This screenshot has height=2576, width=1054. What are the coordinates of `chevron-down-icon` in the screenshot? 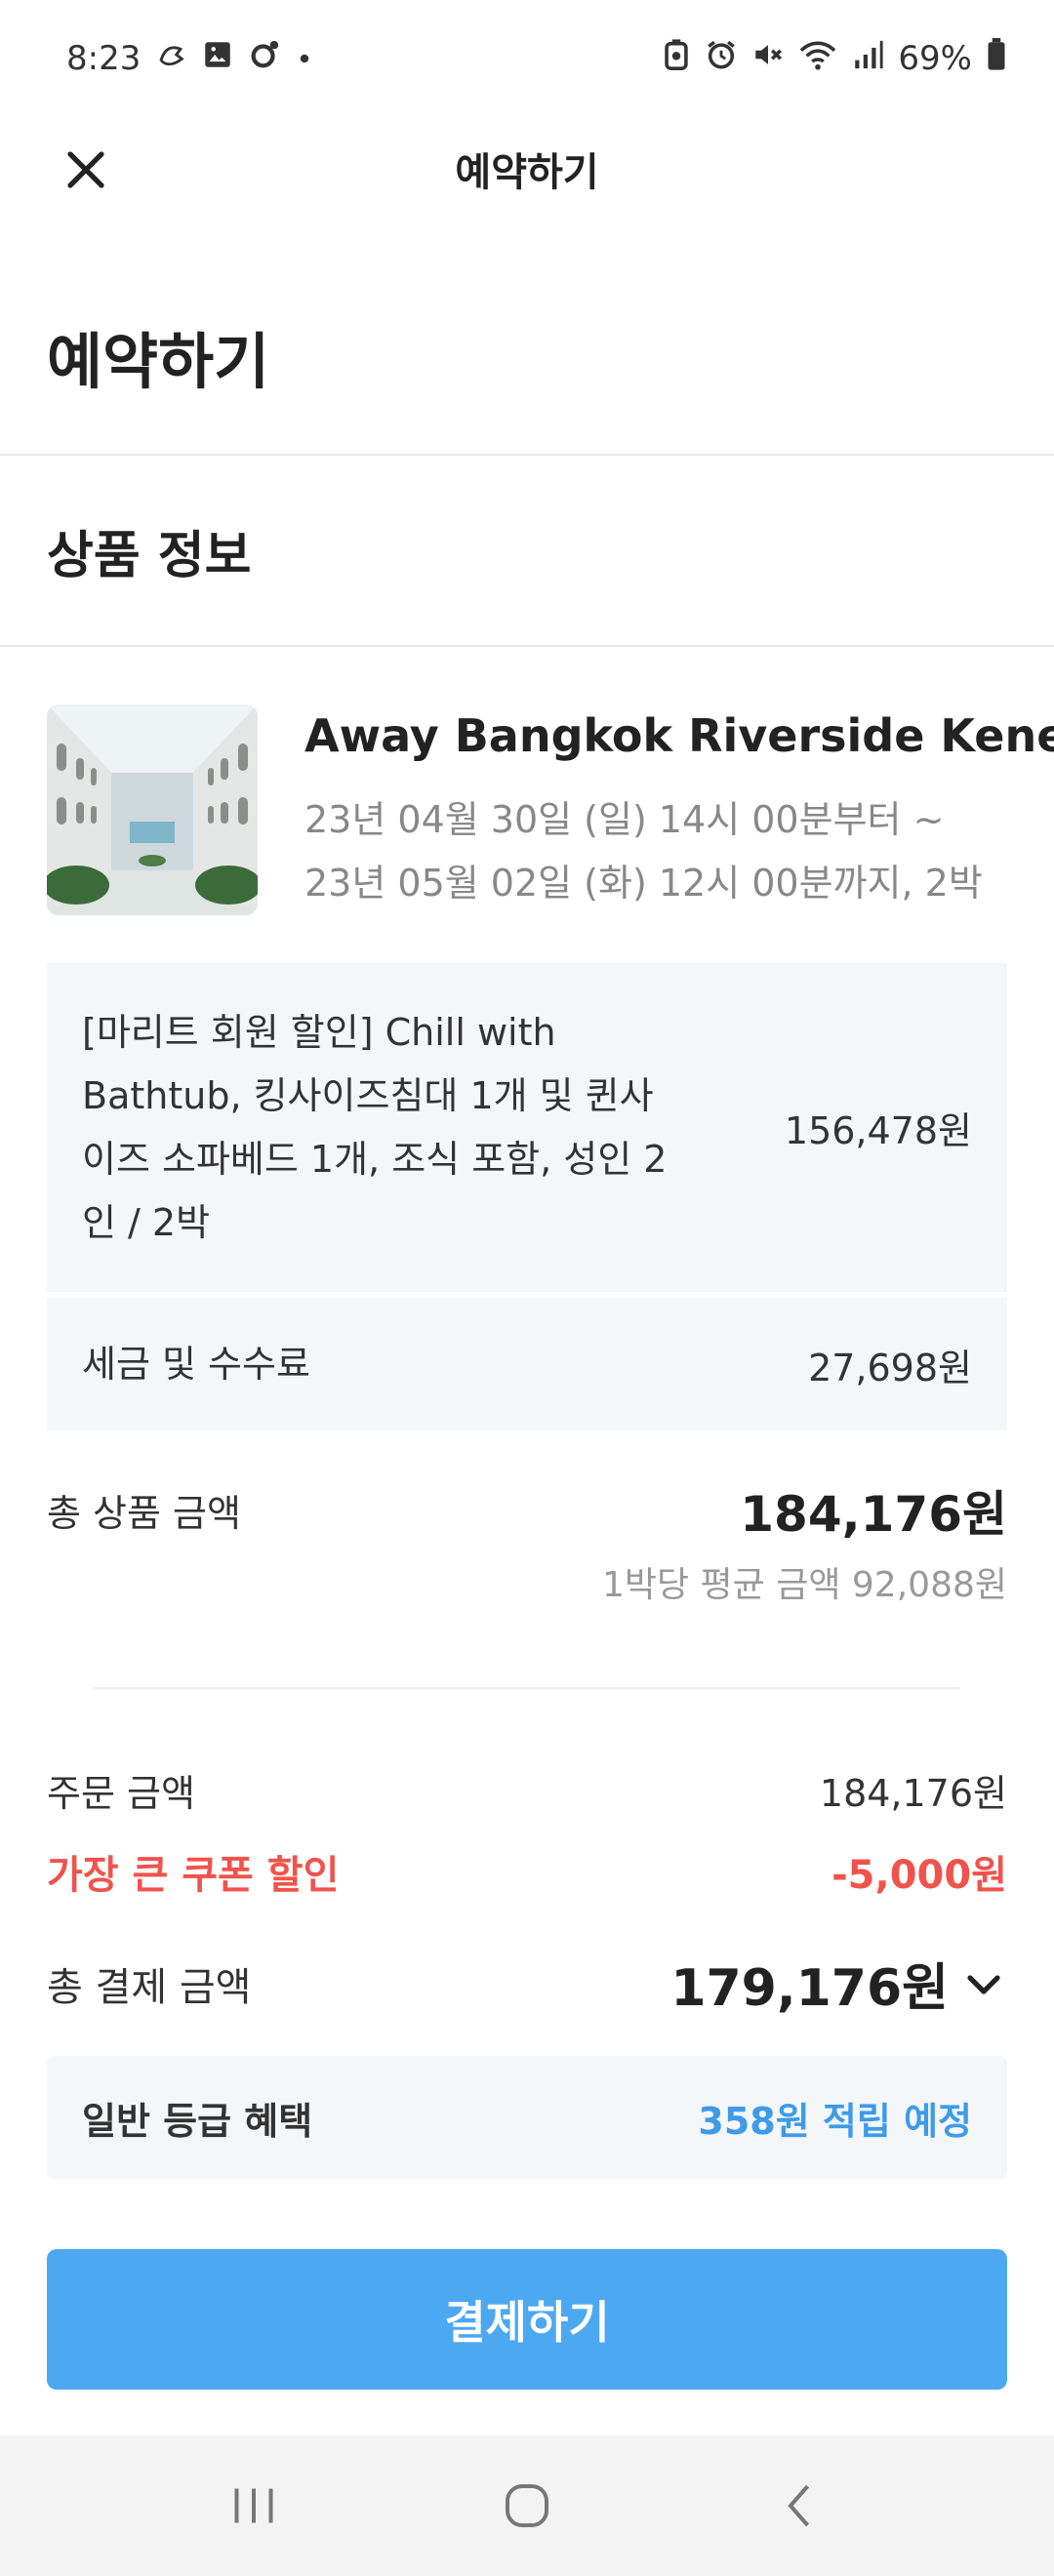 It's located at (983, 1984).